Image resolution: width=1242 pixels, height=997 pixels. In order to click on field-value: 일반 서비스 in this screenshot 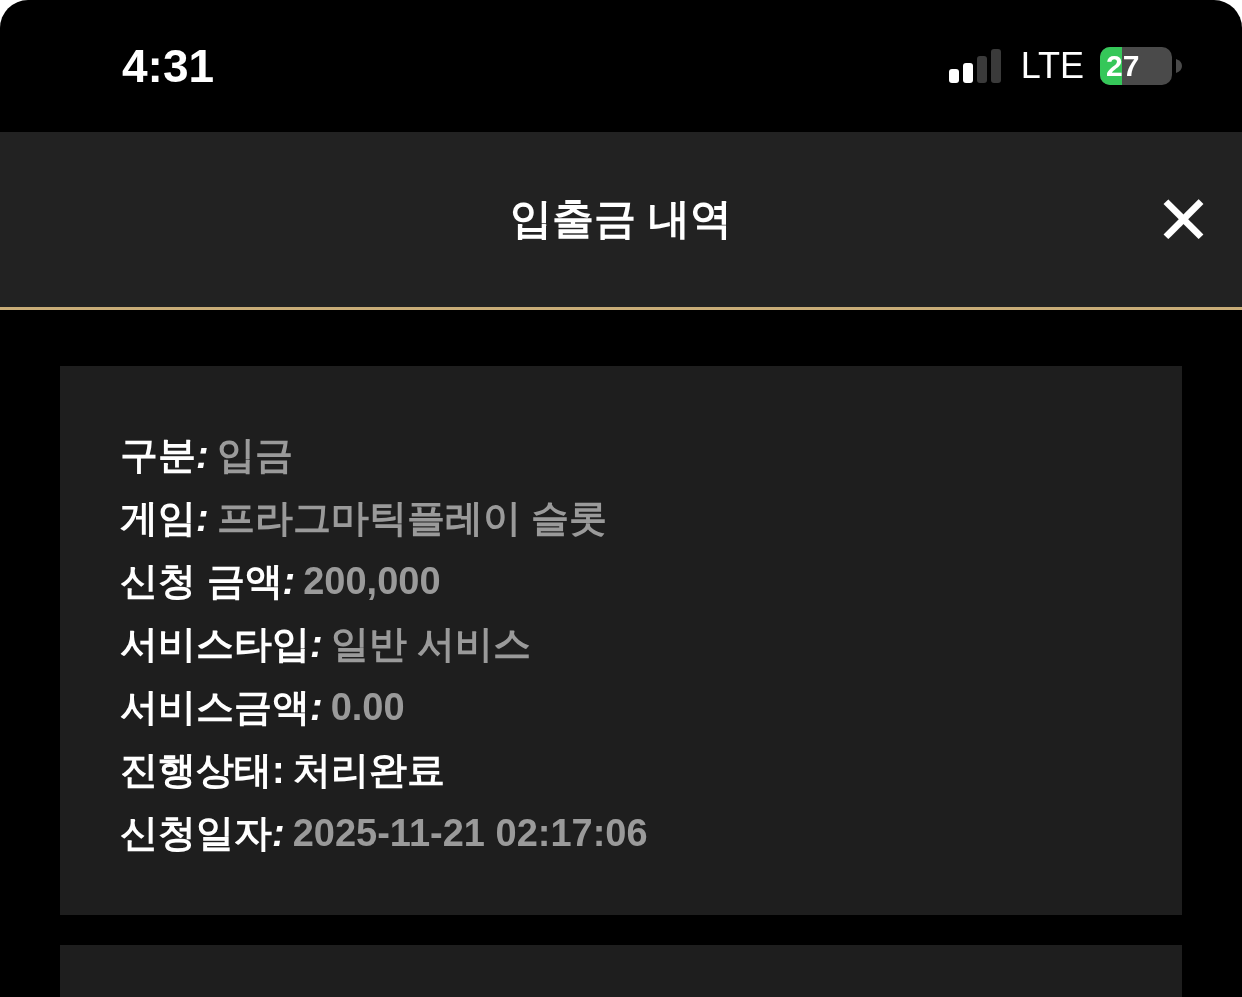, I will do `click(431, 644)`.